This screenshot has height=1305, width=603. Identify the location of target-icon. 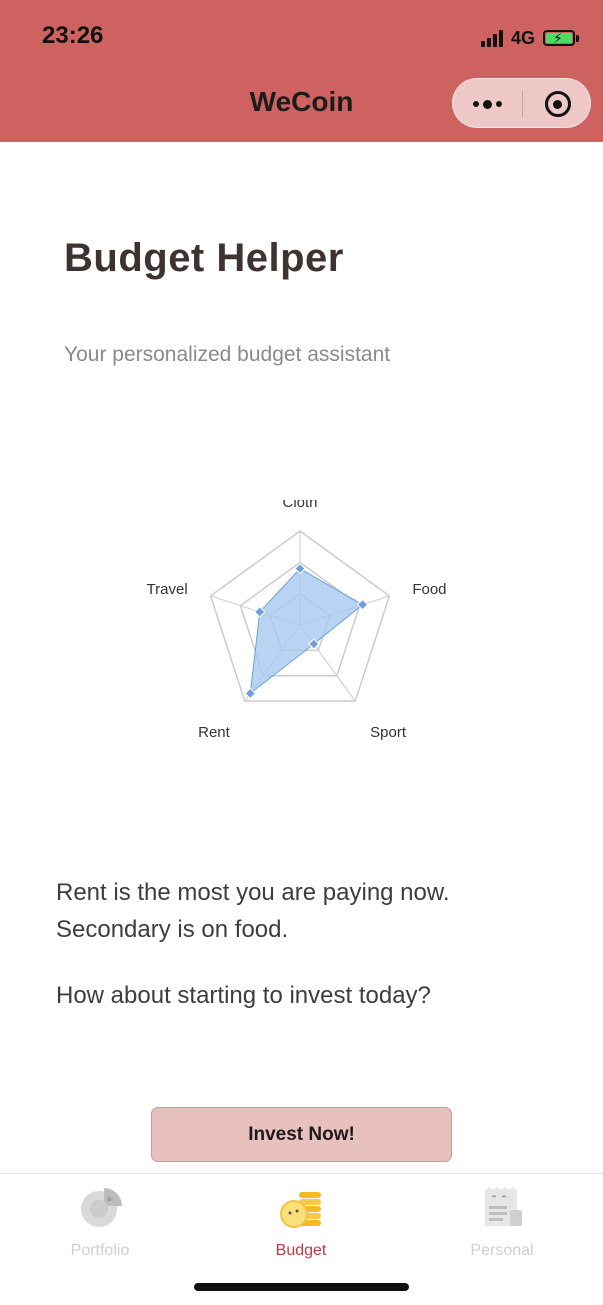
(557, 104).